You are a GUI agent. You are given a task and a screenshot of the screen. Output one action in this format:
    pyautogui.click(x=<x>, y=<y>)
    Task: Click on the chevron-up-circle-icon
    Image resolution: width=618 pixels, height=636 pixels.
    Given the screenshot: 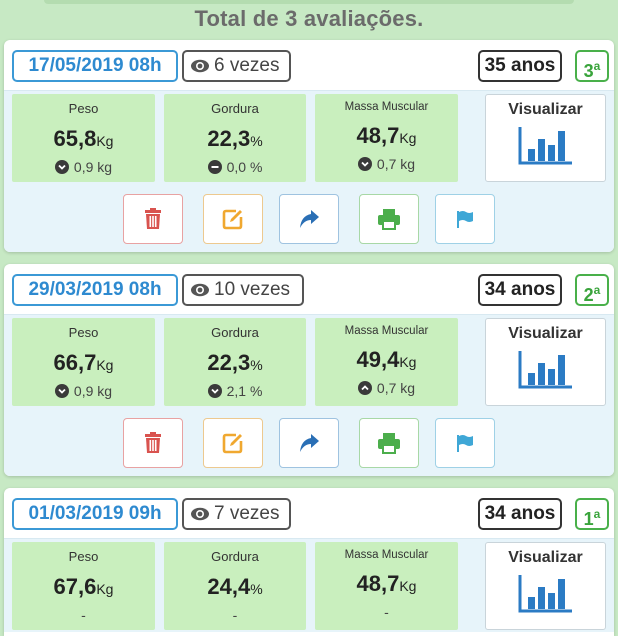 What is the action you would take?
    pyautogui.click(x=364, y=388)
    